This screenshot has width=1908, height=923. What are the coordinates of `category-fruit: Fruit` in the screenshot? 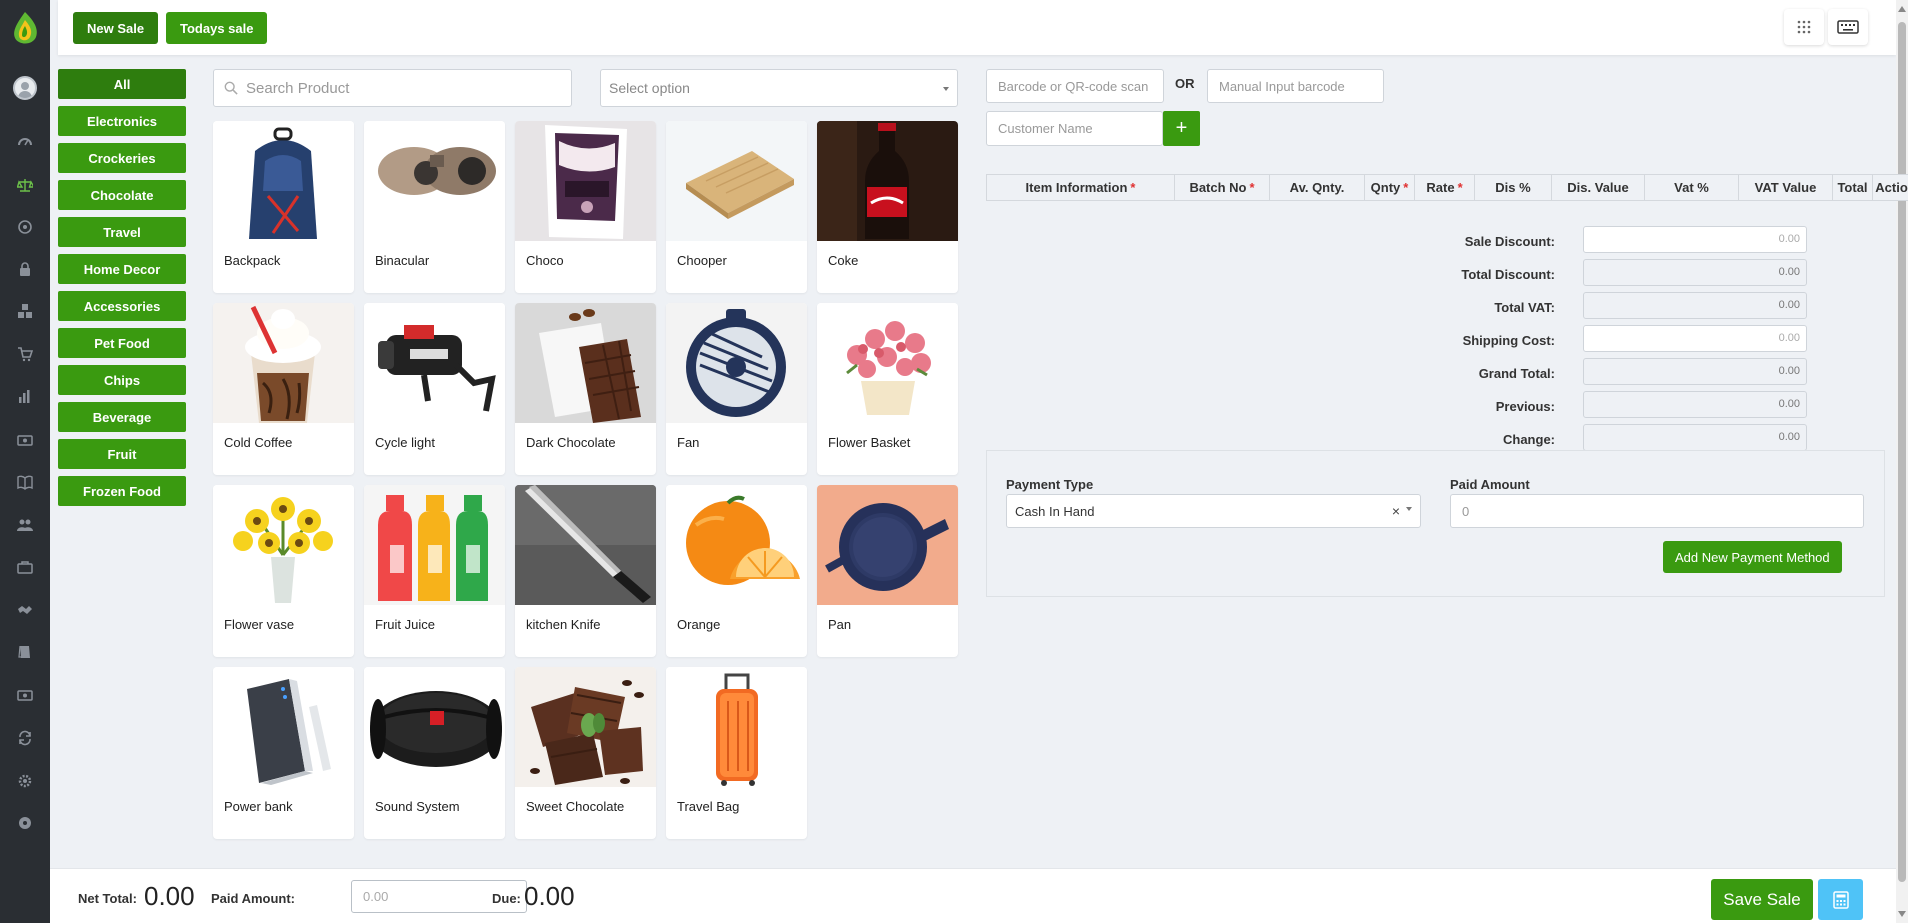 It's located at (122, 454).